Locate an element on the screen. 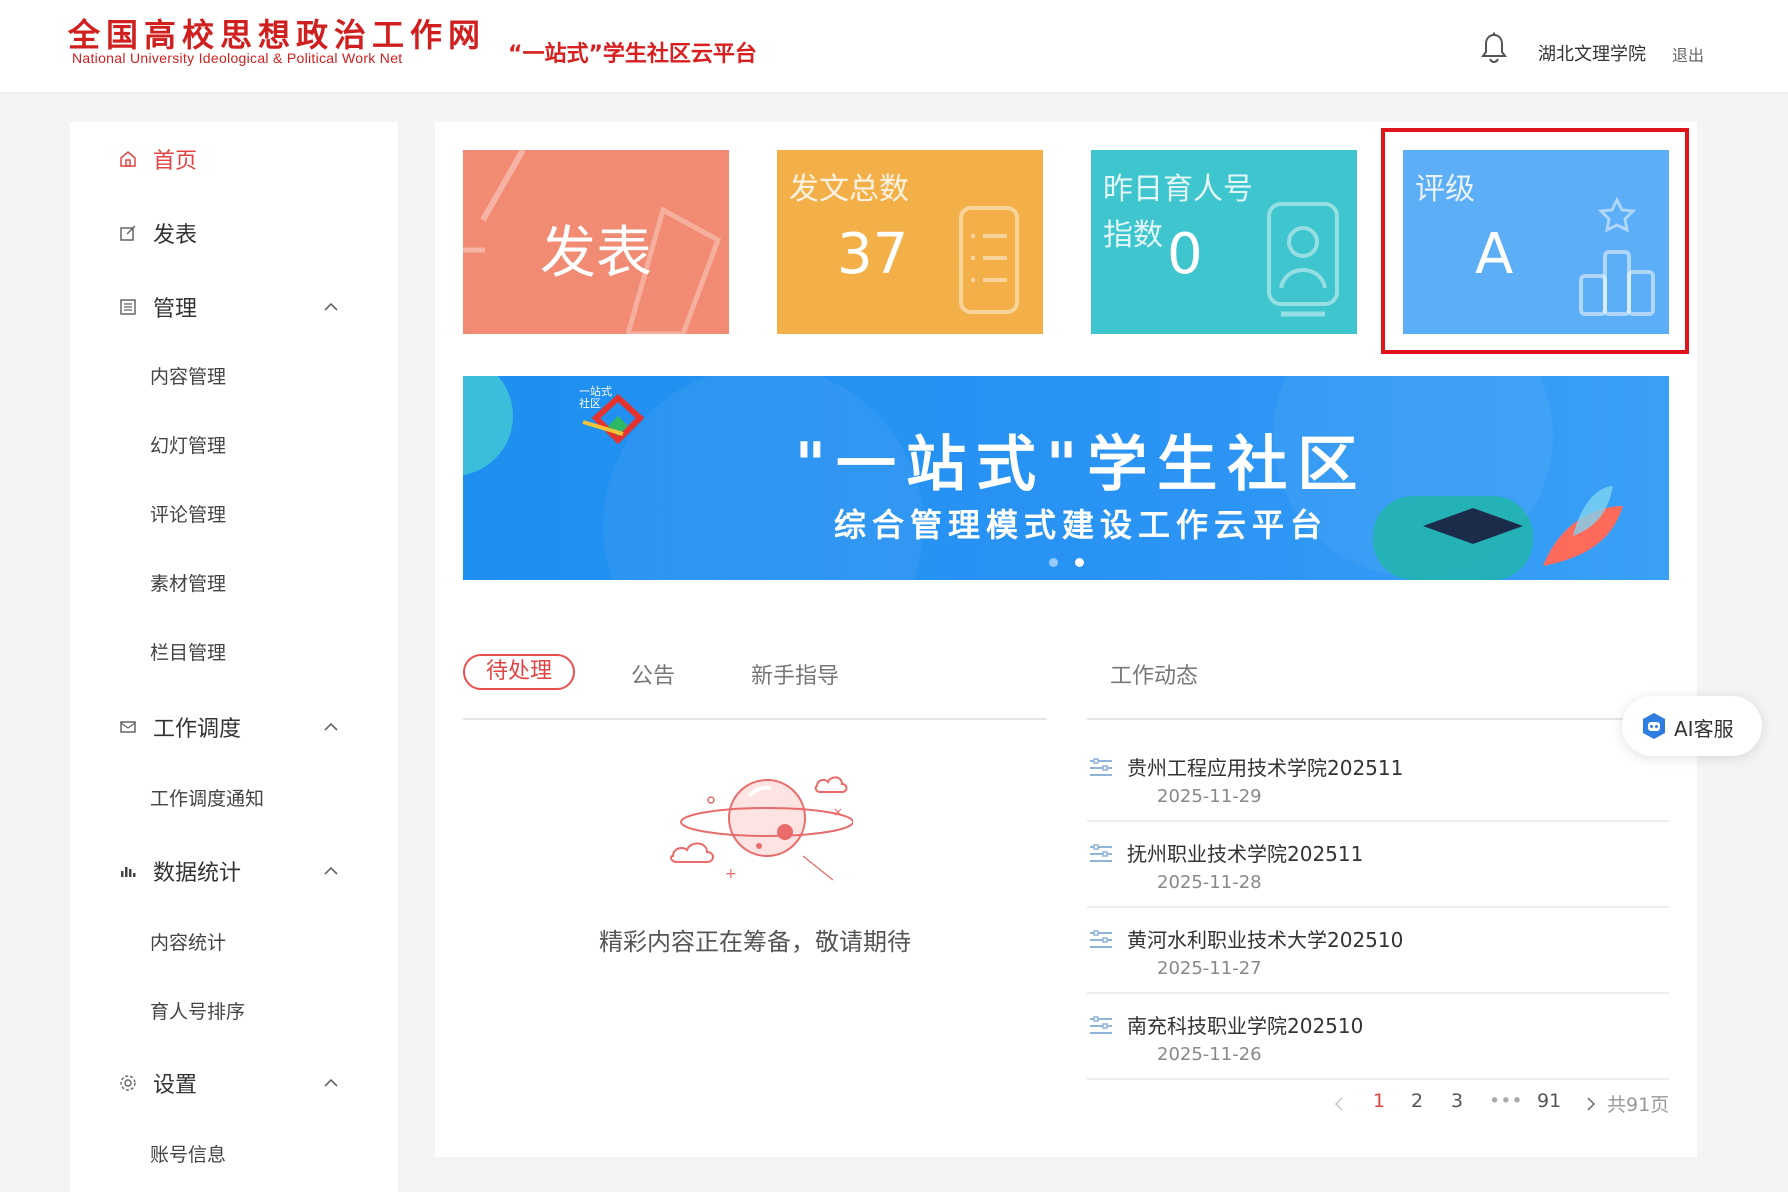 The height and width of the screenshot is (1192, 1788). sidebar-subitem-columns: 栏目管理 is located at coordinates (188, 651).